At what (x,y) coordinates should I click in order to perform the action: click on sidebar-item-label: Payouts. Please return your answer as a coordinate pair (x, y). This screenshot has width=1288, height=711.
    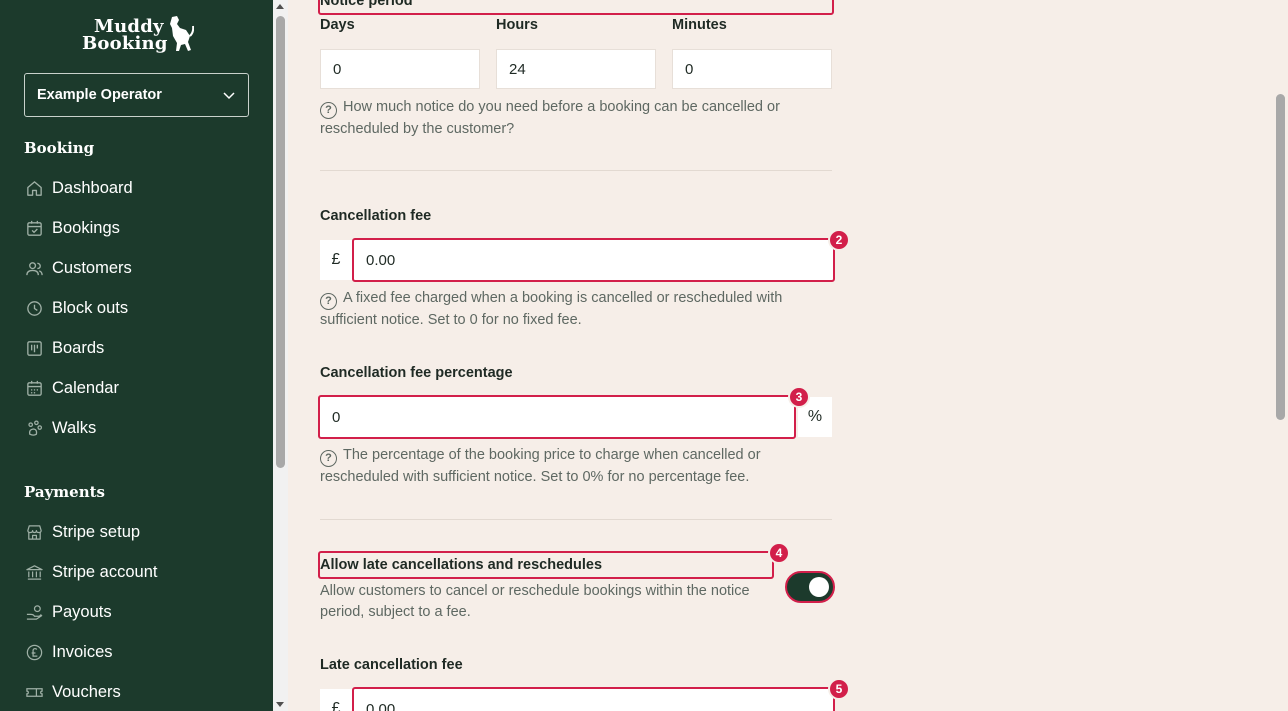
    Looking at the image, I should click on (82, 611).